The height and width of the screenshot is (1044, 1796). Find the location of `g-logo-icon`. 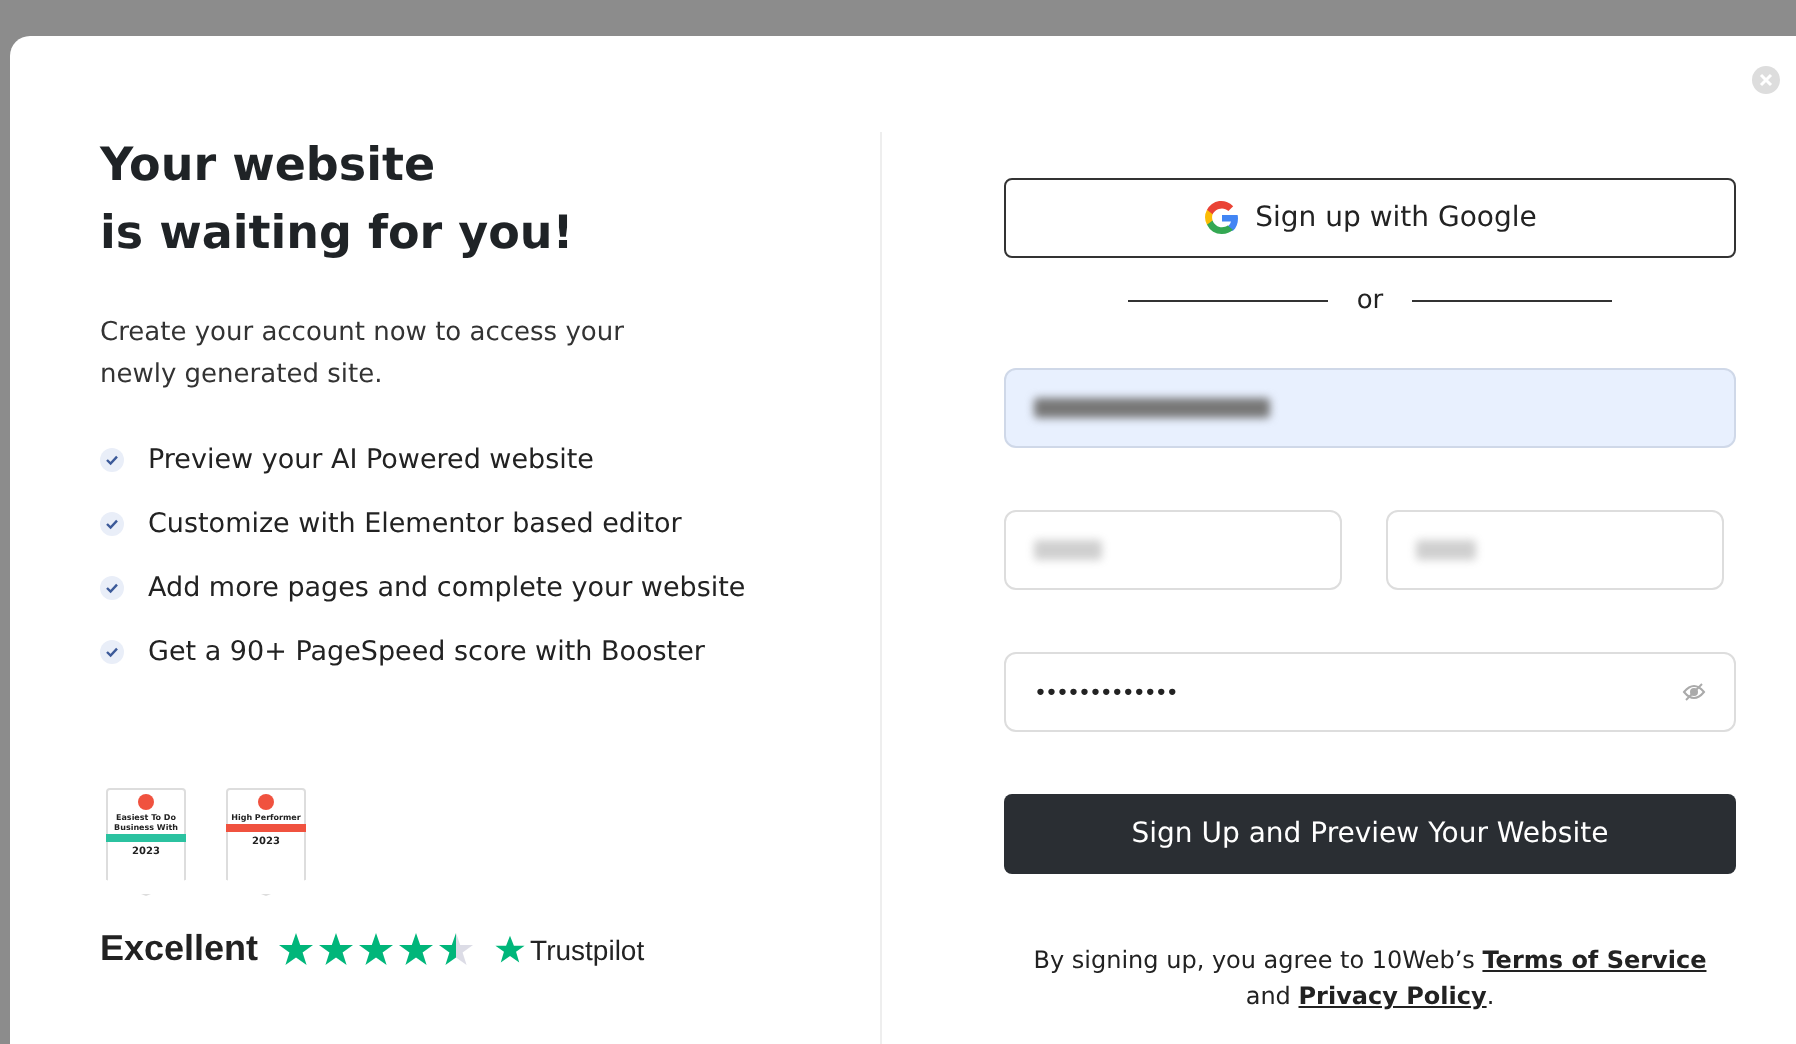

g-logo-icon is located at coordinates (1221, 218).